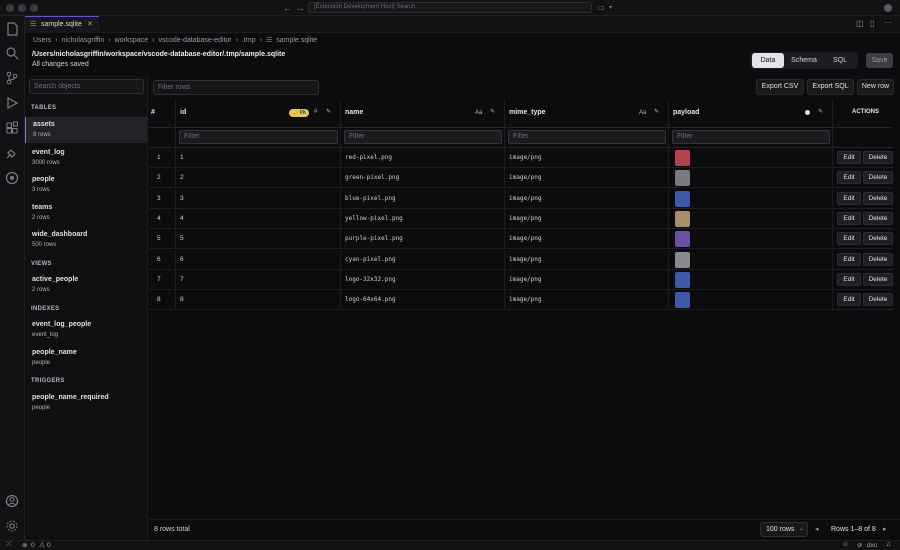 This screenshot has height=550, width=900. I want to click on layout-icon: ▯, so click(872, 23).